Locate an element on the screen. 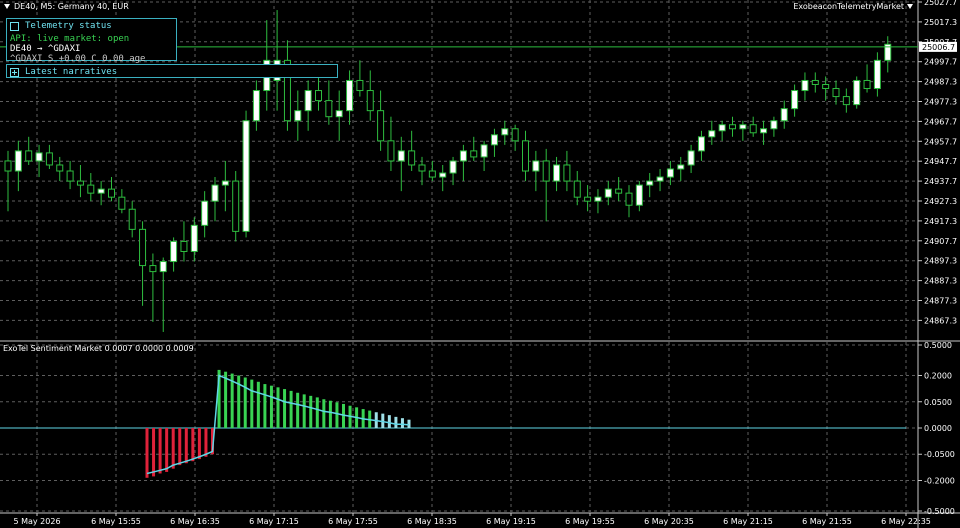 The height and width of the screenshot is (528, 960). api-status-line: API: live market: open is located at coordinates (70, 39).